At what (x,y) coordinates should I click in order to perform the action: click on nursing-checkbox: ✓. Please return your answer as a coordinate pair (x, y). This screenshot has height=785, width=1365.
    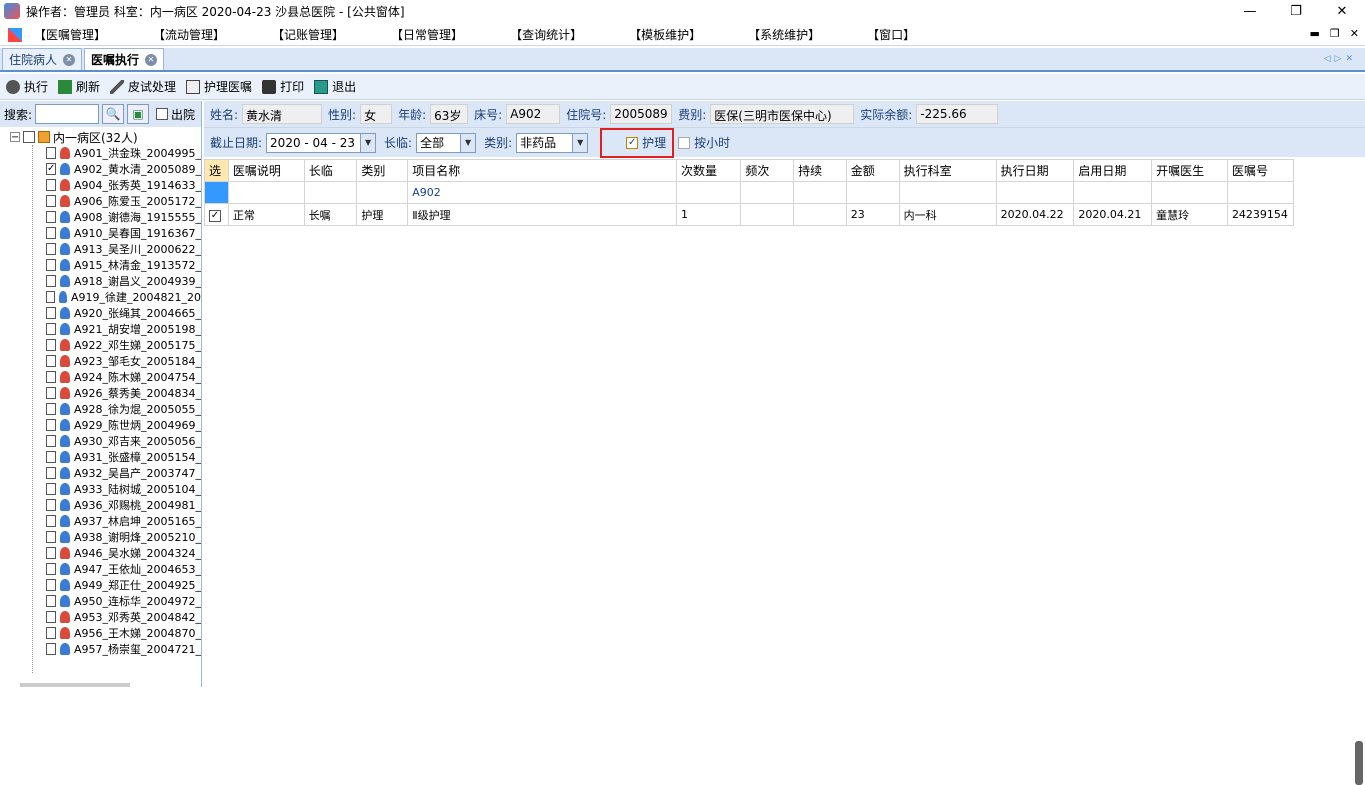
    Looking at the image, I should click on (632, 142).